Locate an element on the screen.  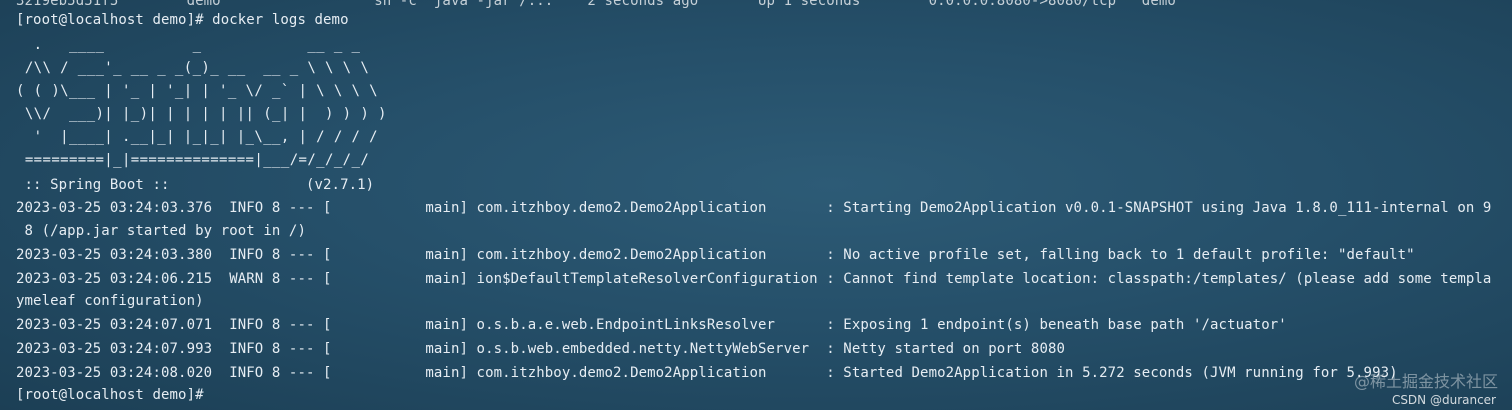
spring-banner-line-1: . ____ _ __ _ _ is located at coordinates (188, 45).